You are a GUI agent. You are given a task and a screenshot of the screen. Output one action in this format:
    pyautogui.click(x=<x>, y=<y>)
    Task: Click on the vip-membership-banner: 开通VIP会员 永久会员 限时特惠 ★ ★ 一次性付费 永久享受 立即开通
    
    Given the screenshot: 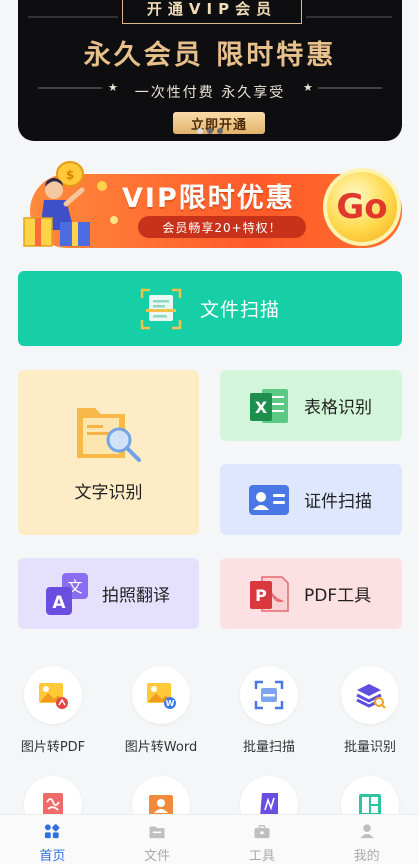 What is the action you would take?
    pyautogui.click(x=210, y=70)
    